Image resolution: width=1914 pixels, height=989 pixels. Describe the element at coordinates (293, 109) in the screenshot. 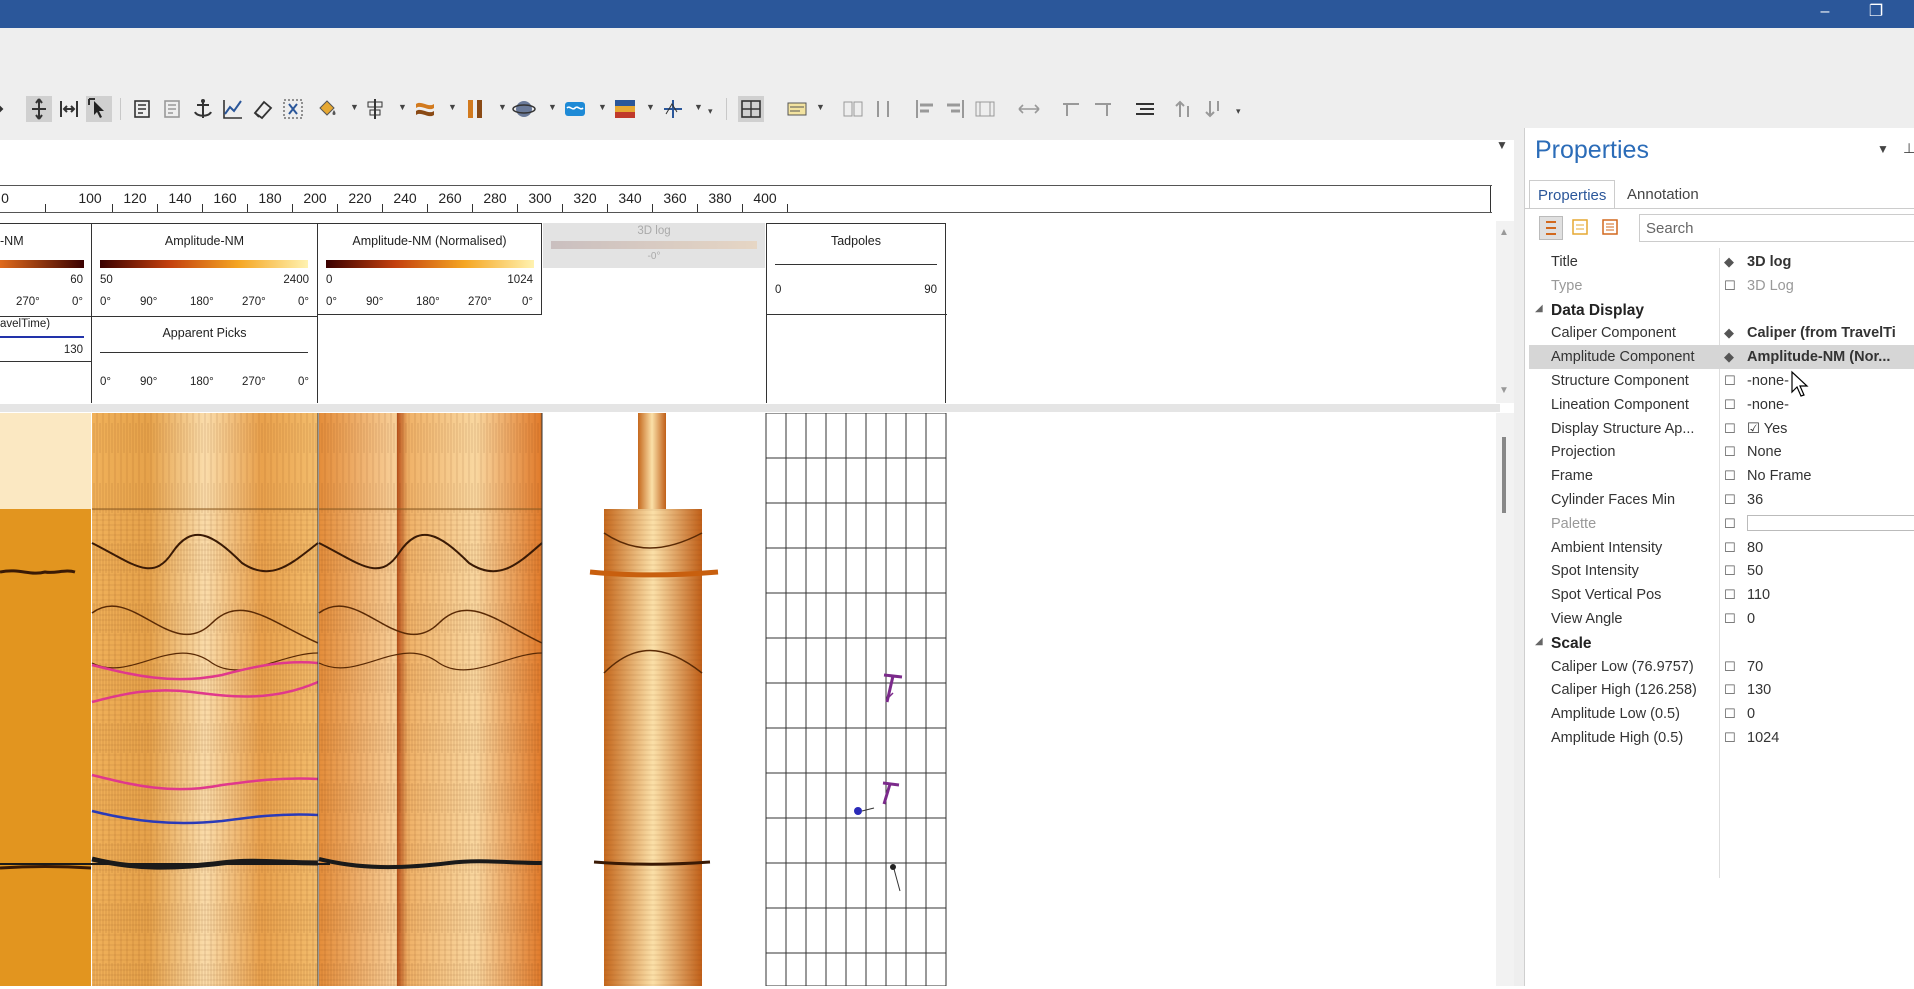

I see `pick-icon` at that location.